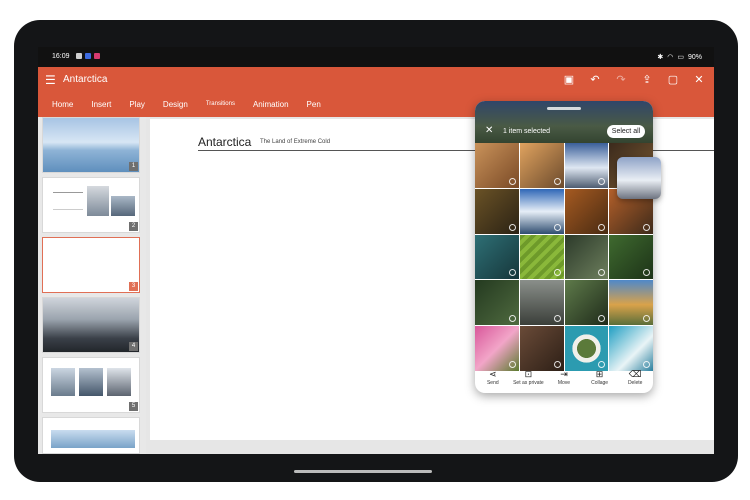 The width and height of the screenshot is (750, 500). I want to click on slide-number: 5, so click(133, 406).